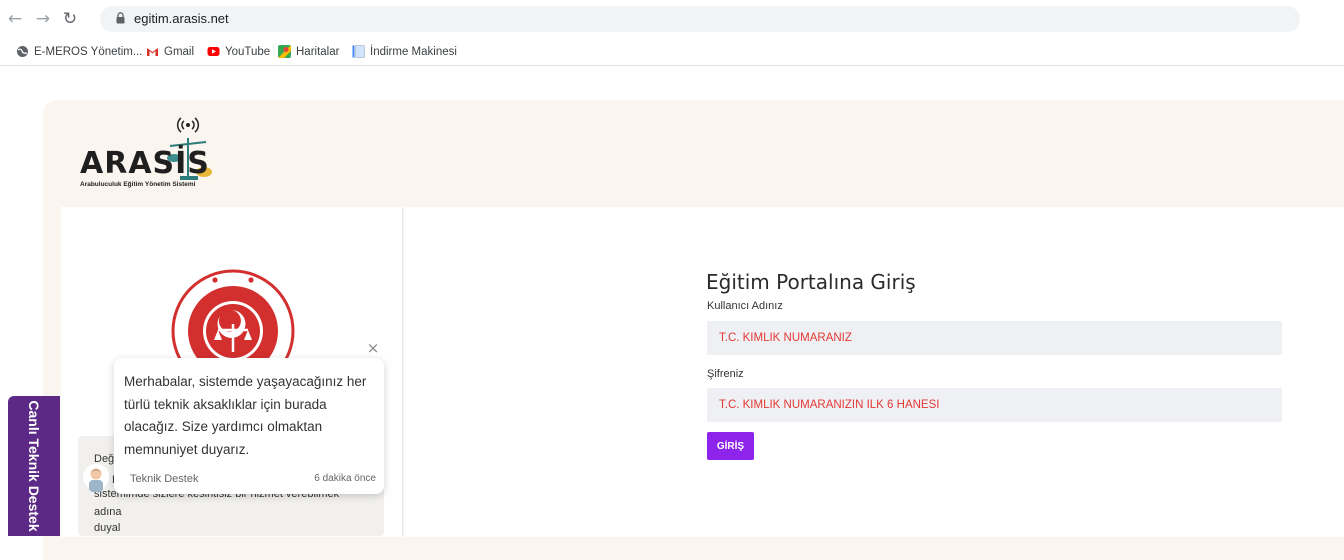  What do you see at coordinates (15, 19) in the screenshot?
I see `back-arrow-icon: ←` at bounding box center [15, 19].